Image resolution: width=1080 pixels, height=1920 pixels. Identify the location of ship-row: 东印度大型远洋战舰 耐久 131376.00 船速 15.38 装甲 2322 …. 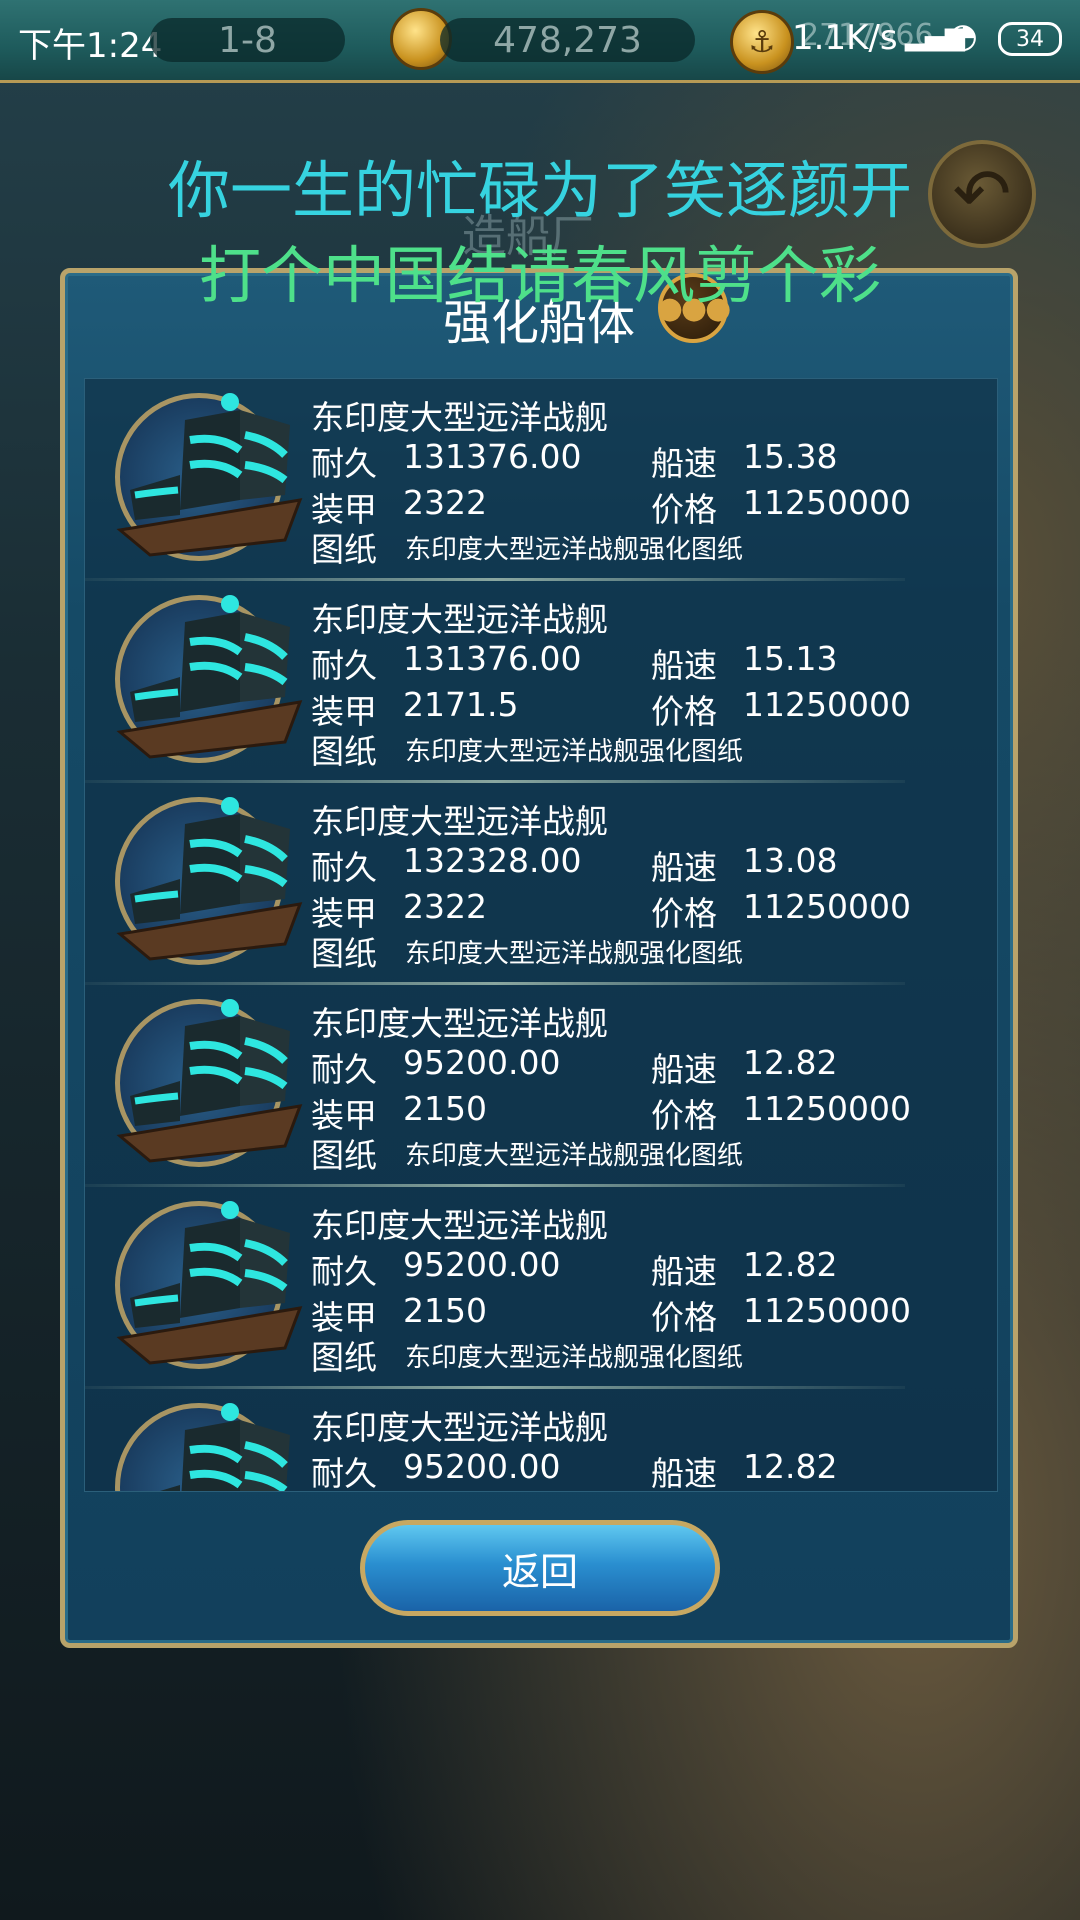
(541, 480).